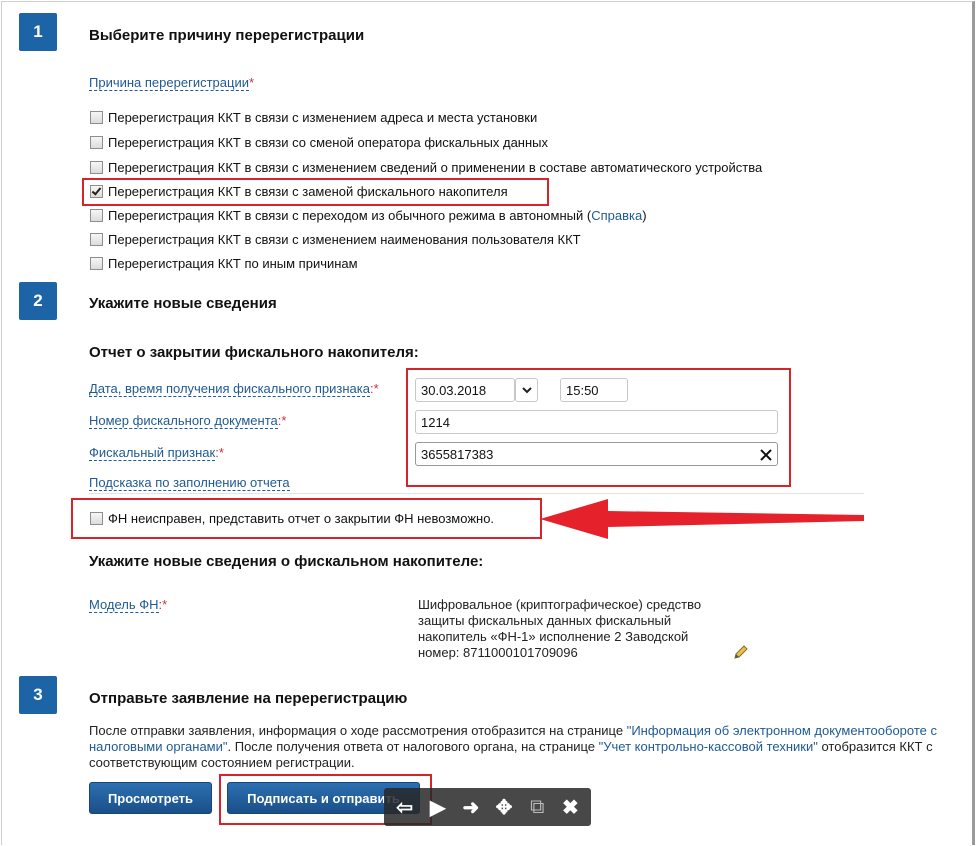 The height and width of the screenshot is (846, 976). What do you see at coordinates (708, 746) in the screenshot?
I see `kkt-accounting-link: "Учет контрольно-кассовой техники"` at bounding box center [708, 746].